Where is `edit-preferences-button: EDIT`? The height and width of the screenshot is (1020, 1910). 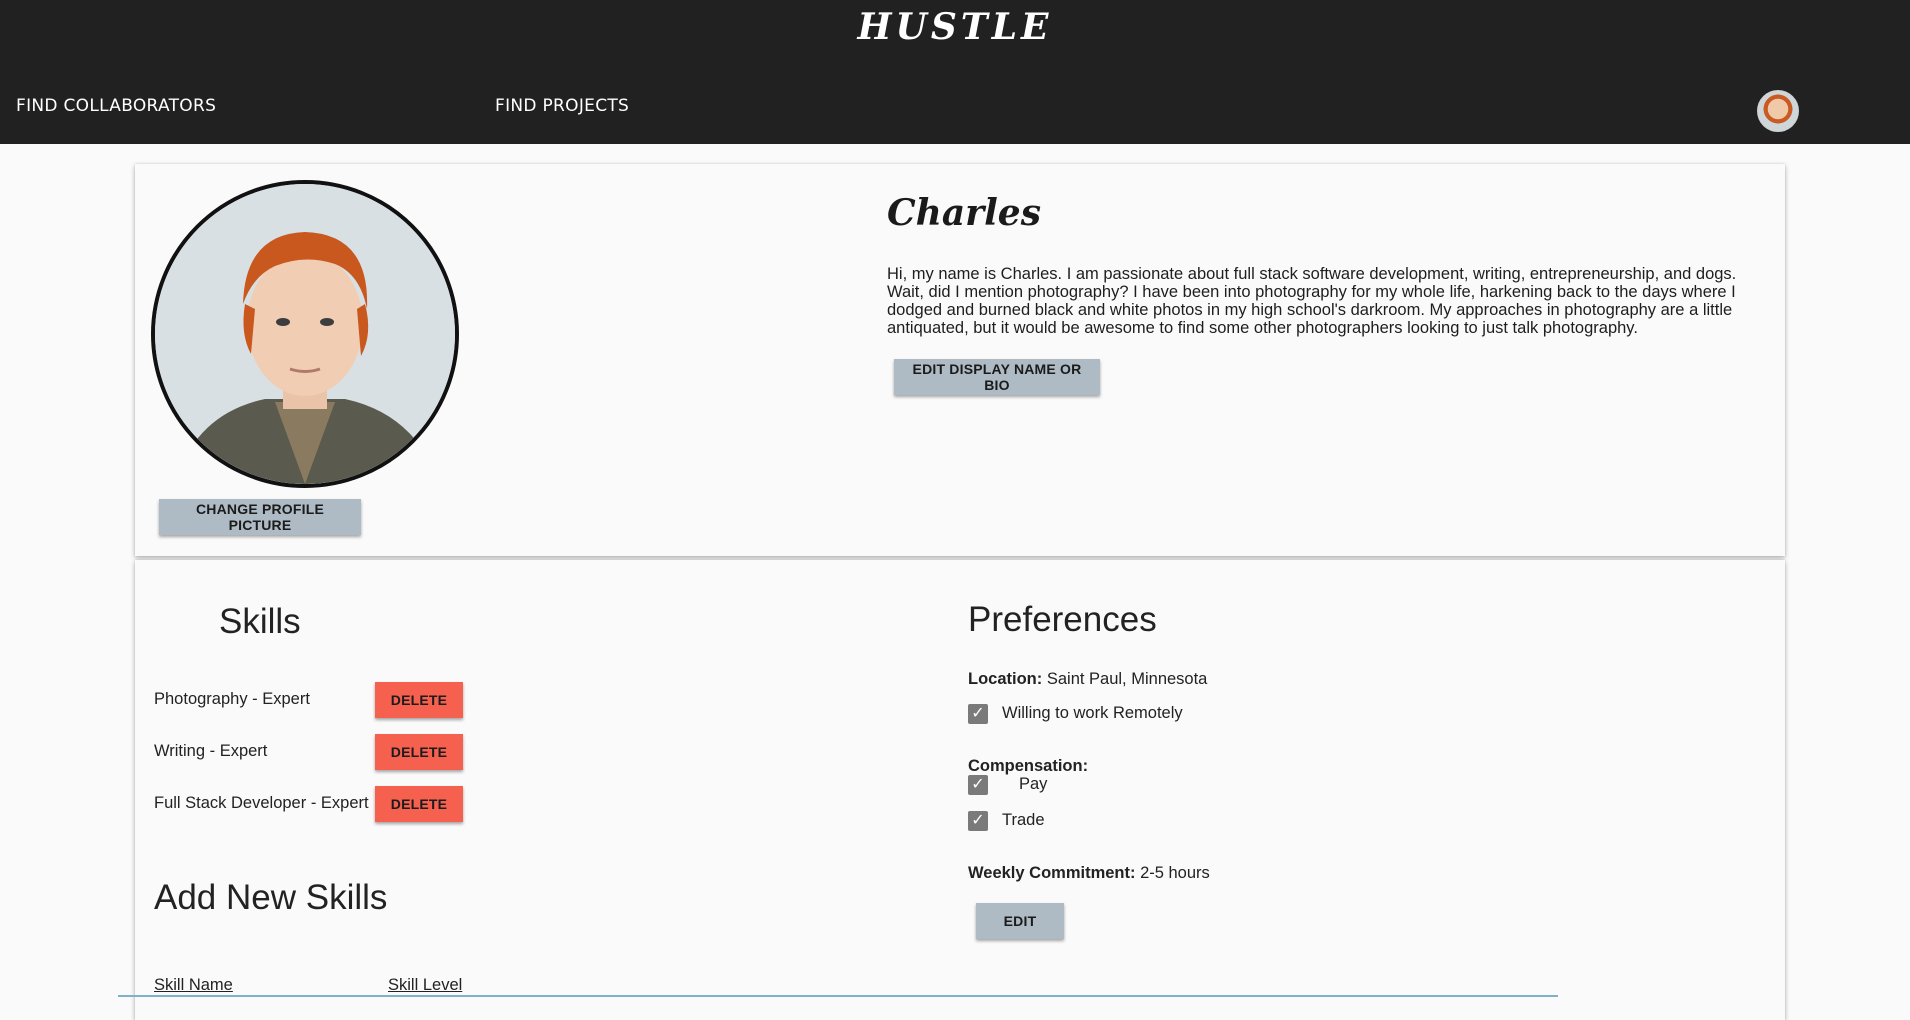 edit-preferences-button: EDIT is located at coordinates (1020, 921).